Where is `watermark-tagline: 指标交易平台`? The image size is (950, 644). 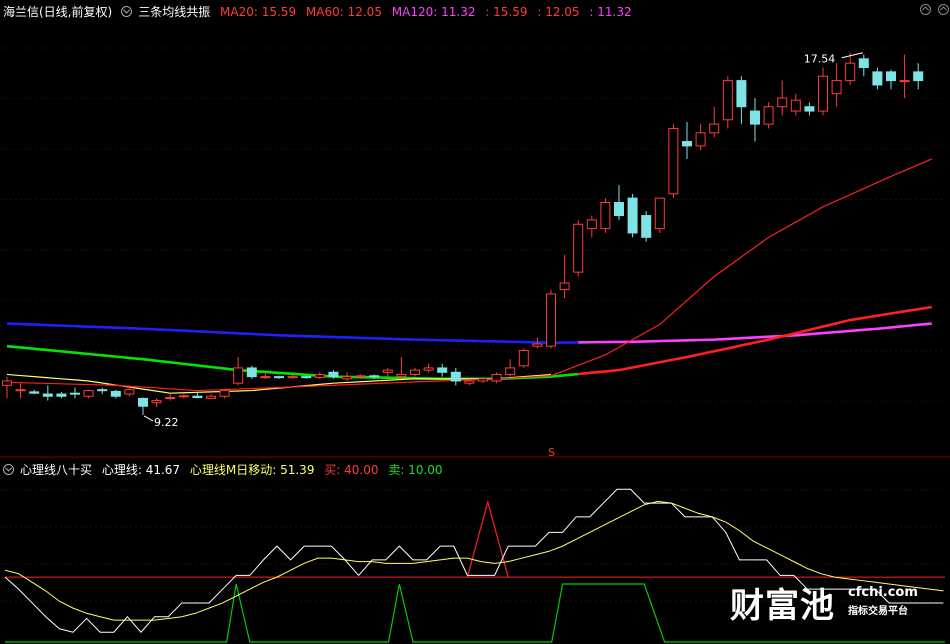
watermark-tagline: 指标交易平台 is located at coordinates (878, 611).